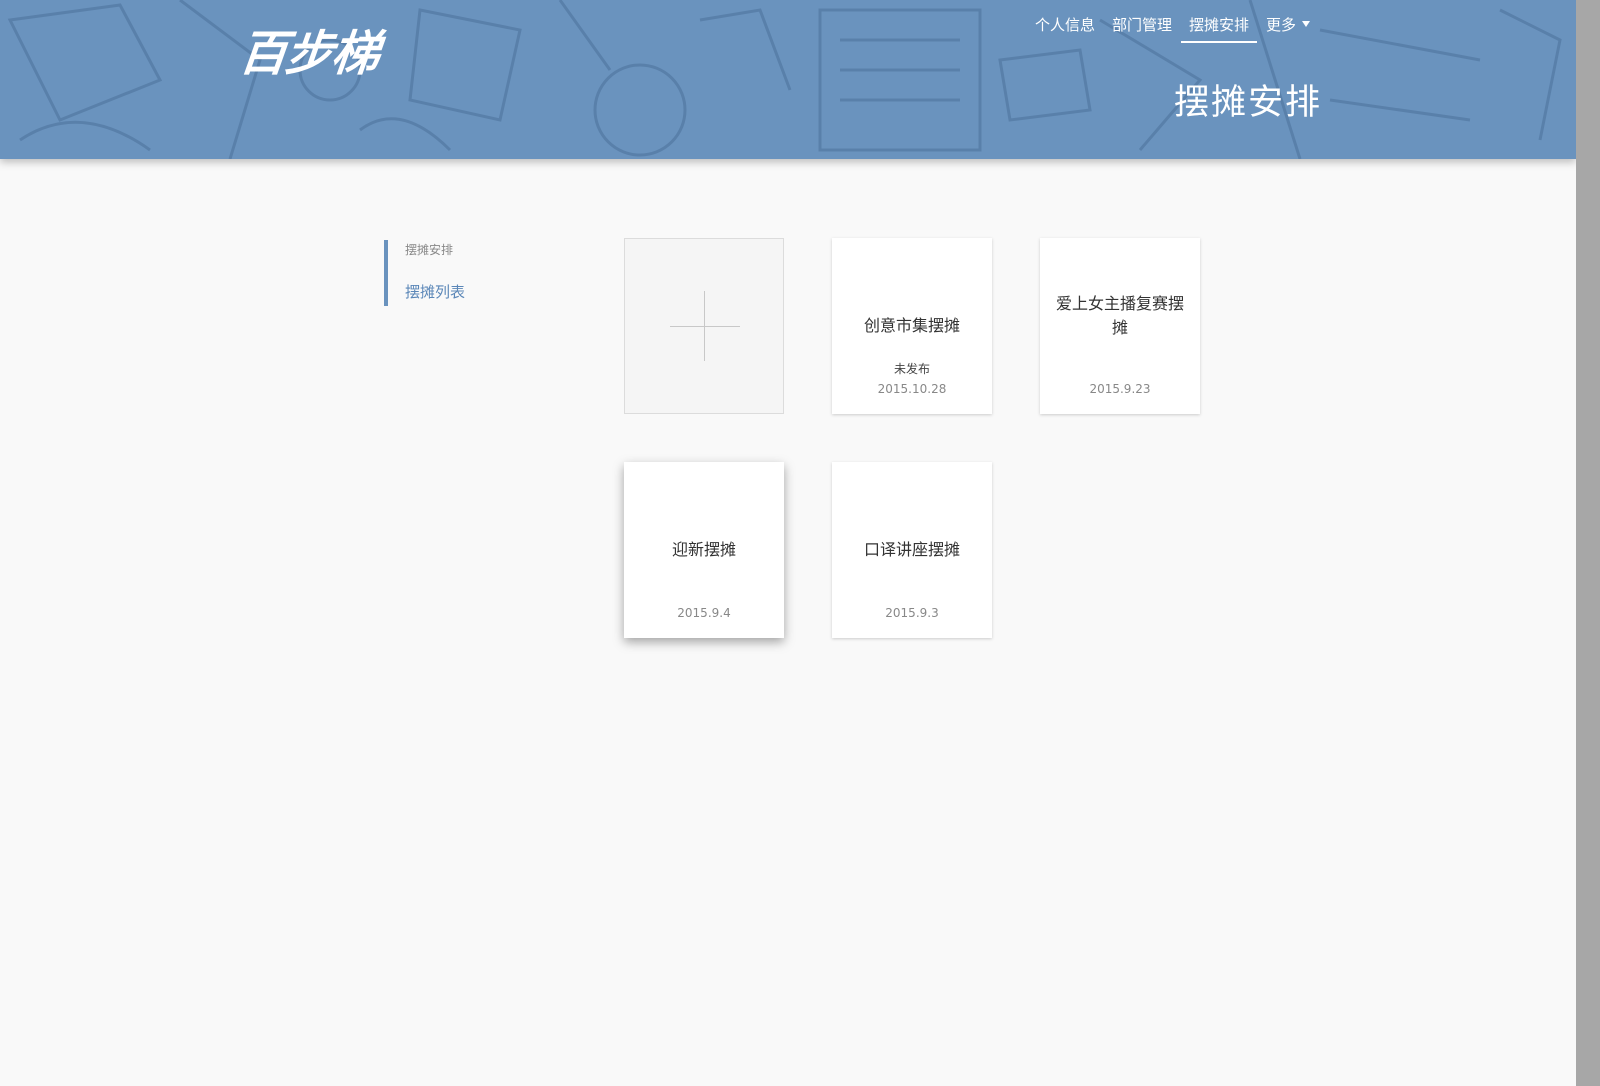 The height and width of the screenshot is (1086, 1600). What do you see at coordinates (1142, 26) in the screenshot?
I see `nav-item-department: 部门管理` at bounding box center [1142, 26].